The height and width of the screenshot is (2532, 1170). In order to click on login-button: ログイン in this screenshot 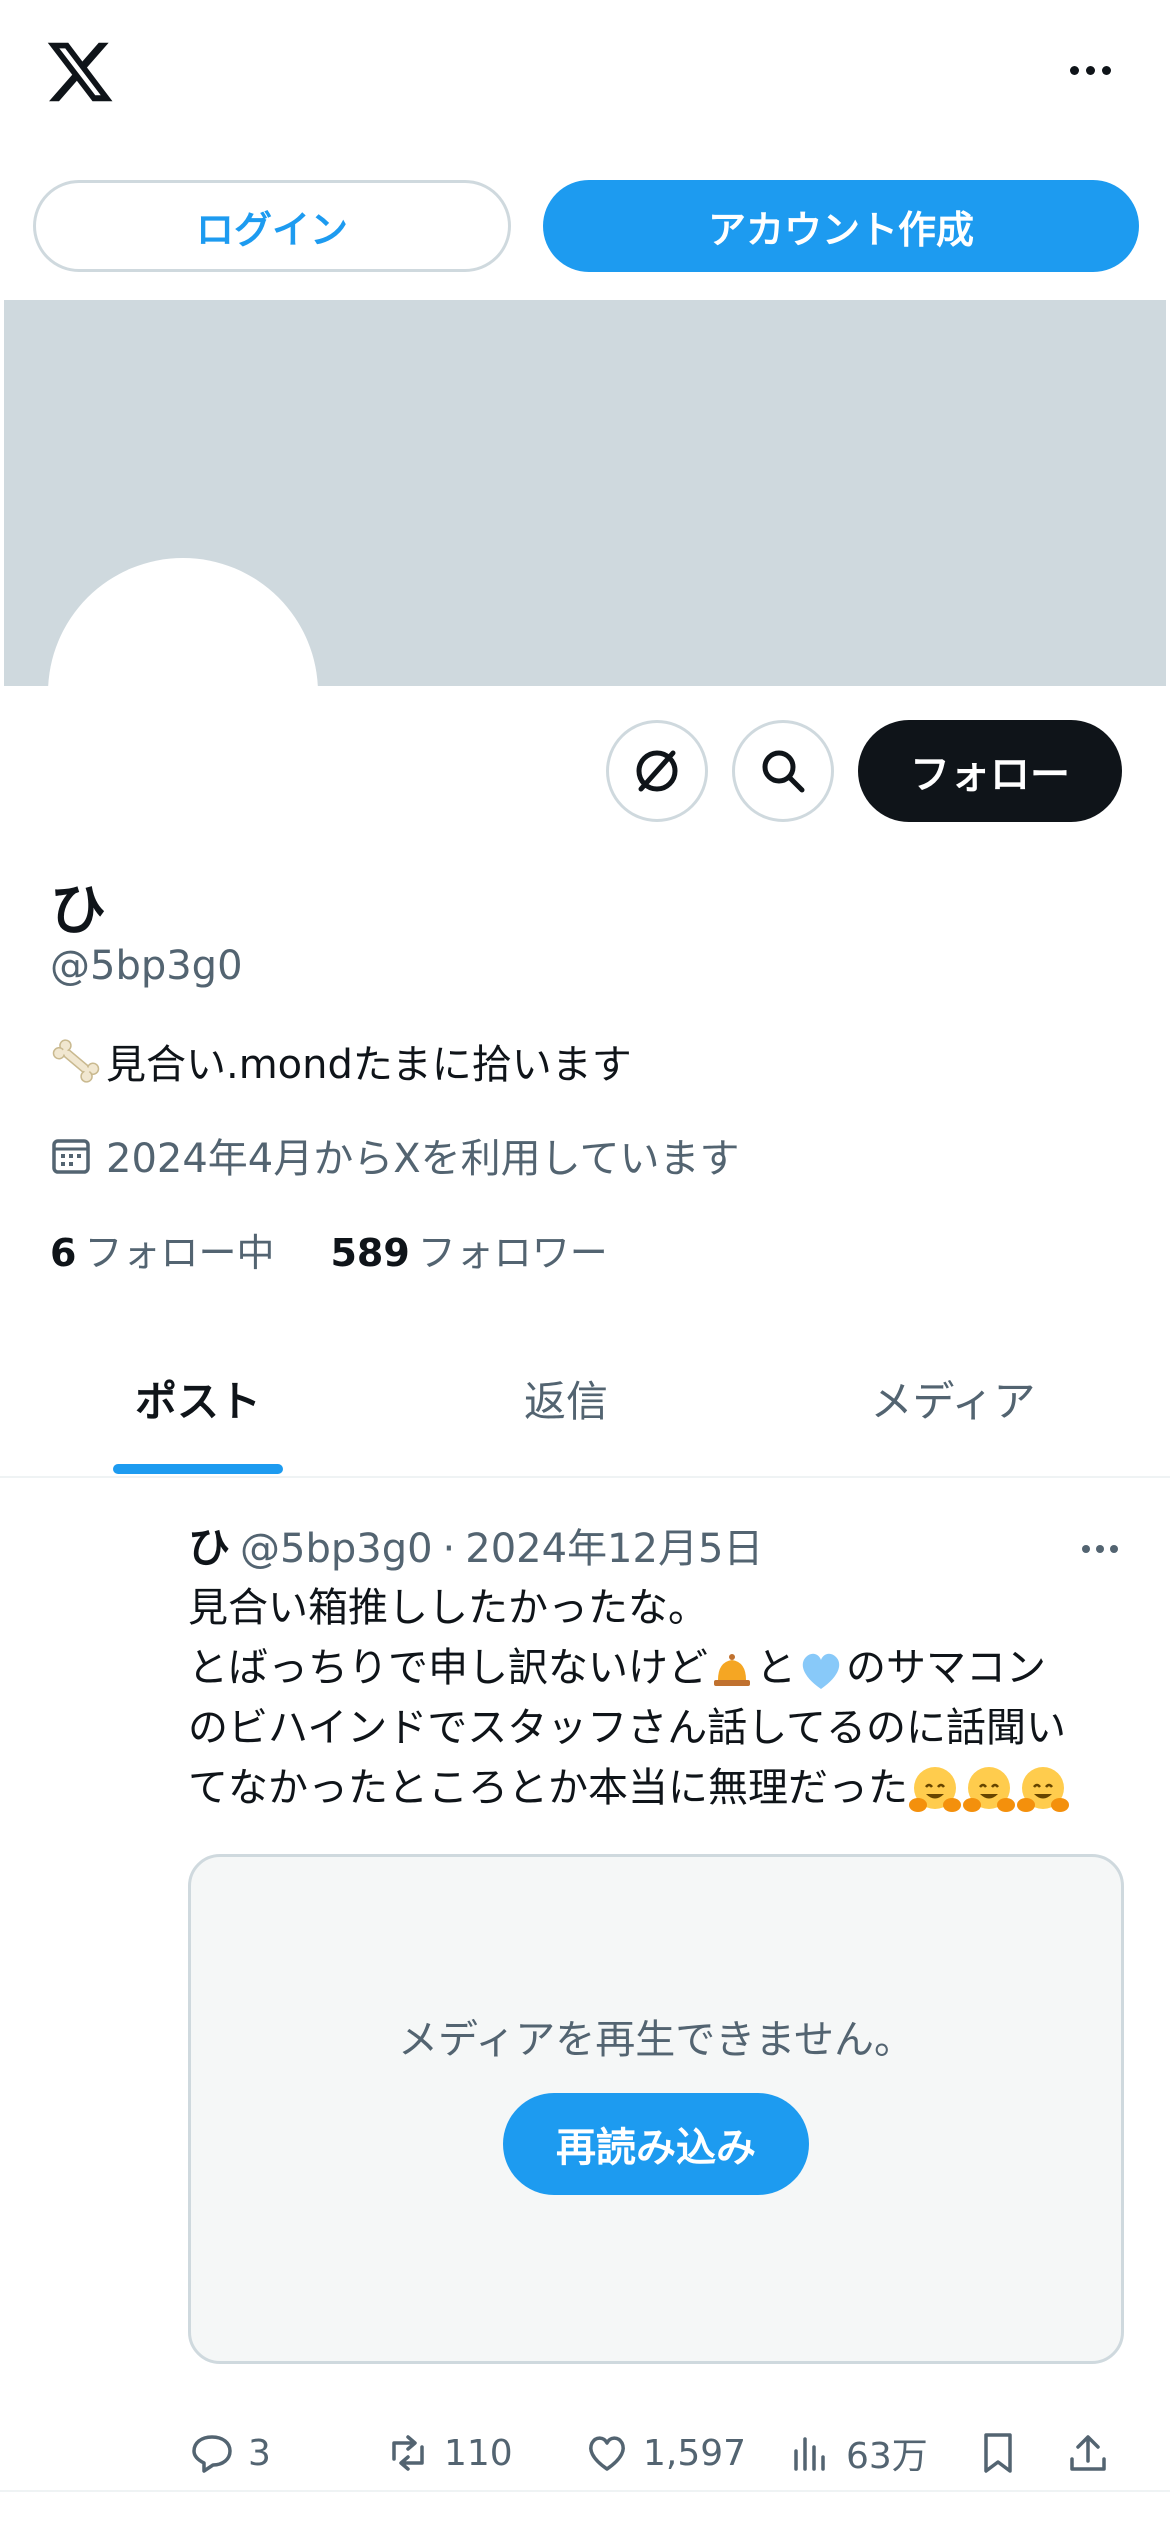, I will do `click(272, 226)`.